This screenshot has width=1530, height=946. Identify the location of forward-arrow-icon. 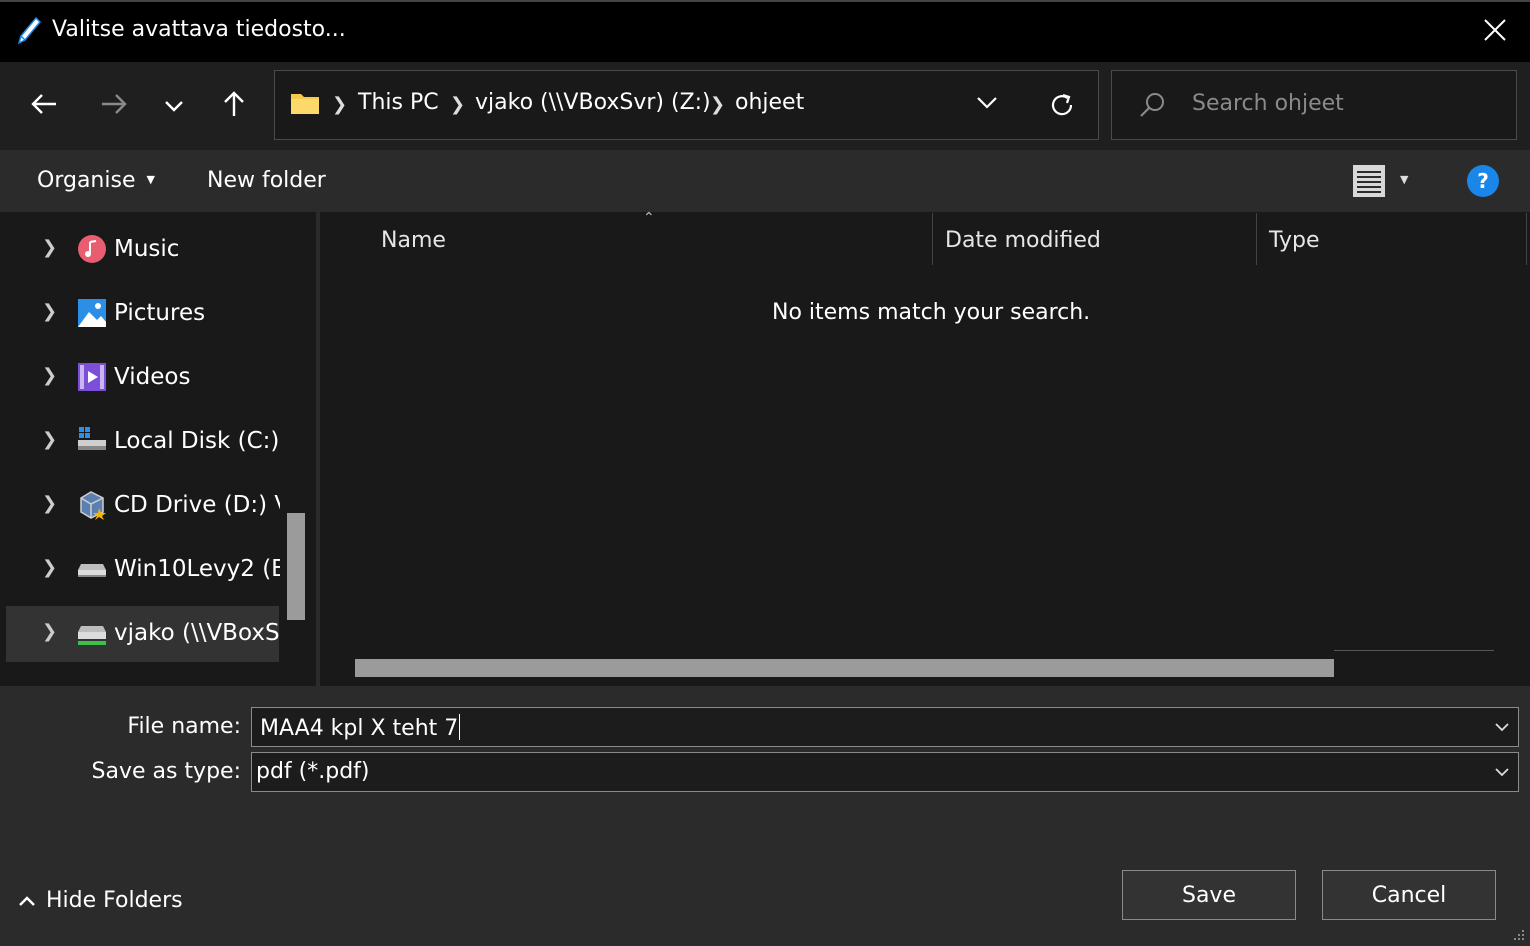
(114, 106).